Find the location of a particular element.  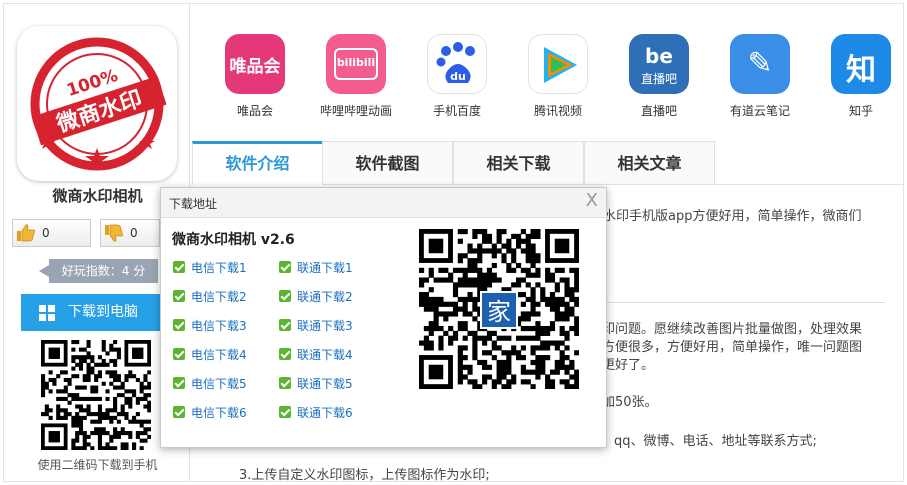

related-app-label: 哔哩哔哩动画 is located at coordinates (355, 111).